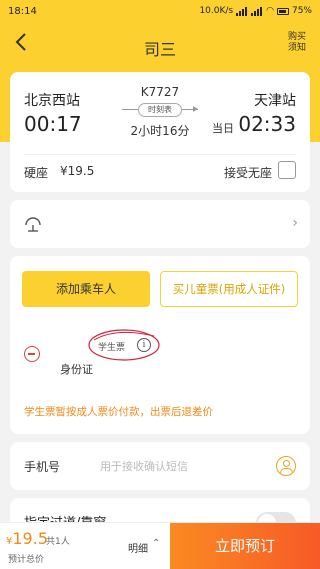 This screenshot has width=320, height=569. Describe the element at coordinates (159, 49) in the screenshot. I see `page-title: 司三` at that location.